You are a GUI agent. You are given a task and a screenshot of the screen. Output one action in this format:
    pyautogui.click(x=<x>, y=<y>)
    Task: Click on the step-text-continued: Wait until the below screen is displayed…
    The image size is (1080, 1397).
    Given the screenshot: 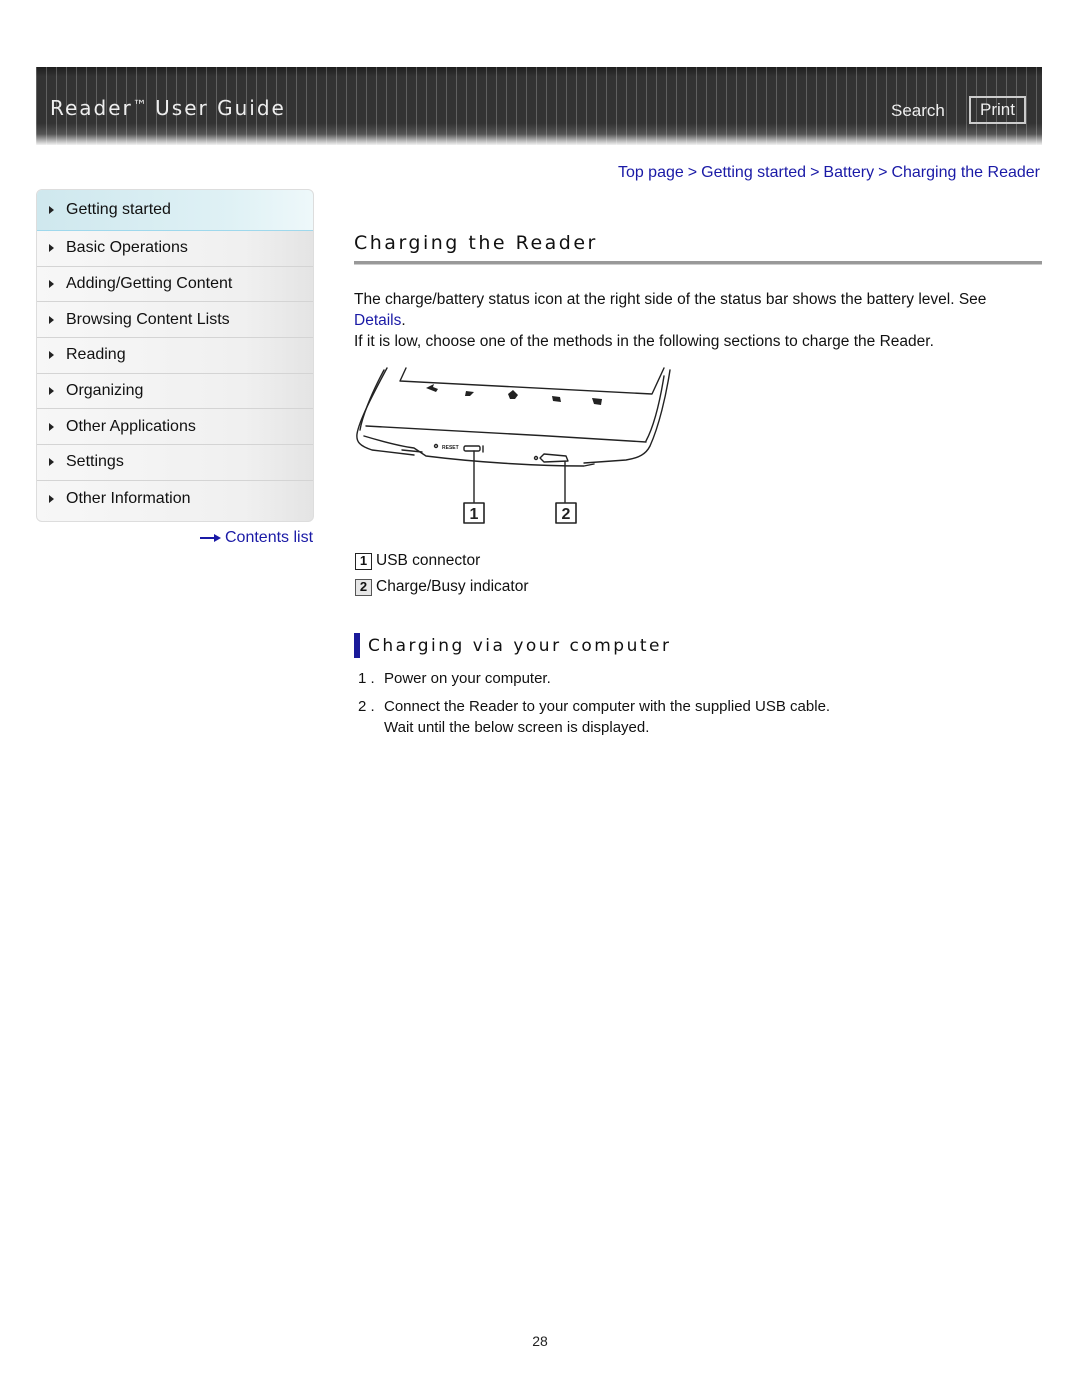 What is the action you would take?
    pyautogui.click(x=517, y=727)
    